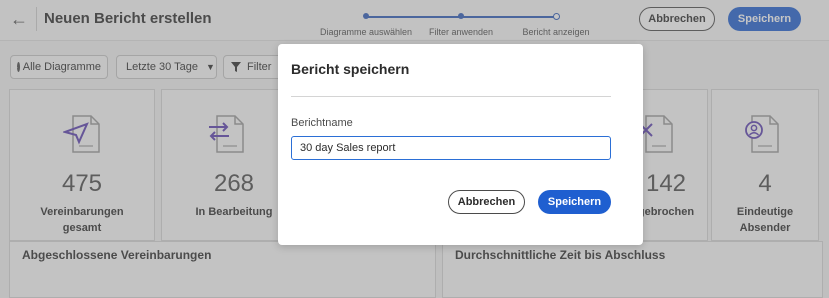  What do you see at coordinates (574, 202) in the screenshot?
I see `dialog-save-button: Speichern` at bounding box center [574, 202].